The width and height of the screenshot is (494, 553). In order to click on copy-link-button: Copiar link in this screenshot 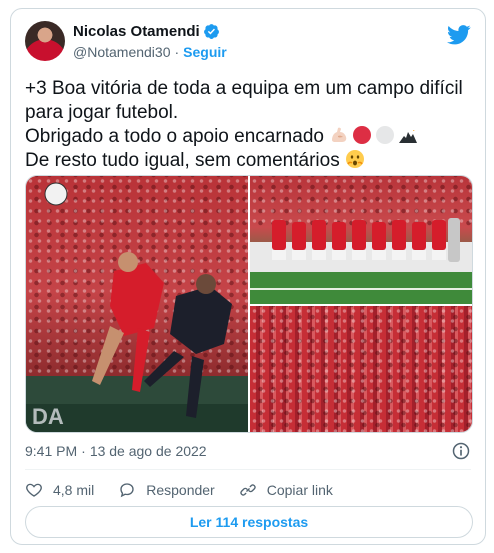, I will do `click(286, 490)`.